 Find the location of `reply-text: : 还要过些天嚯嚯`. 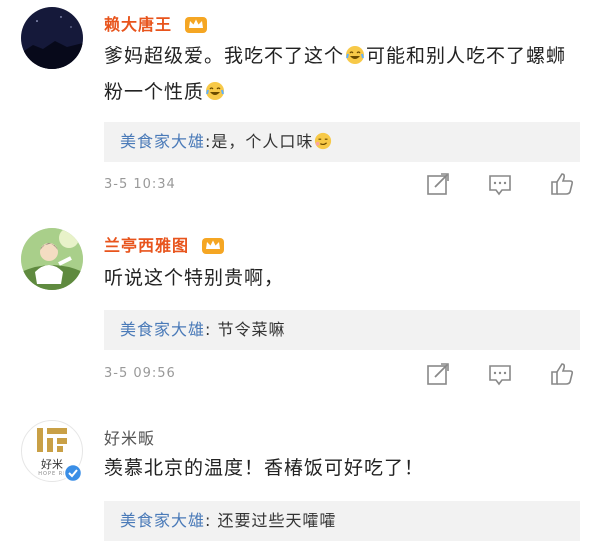

reply-text: : 还要过些天嚯嚯 is located at coordinates (271, 520).